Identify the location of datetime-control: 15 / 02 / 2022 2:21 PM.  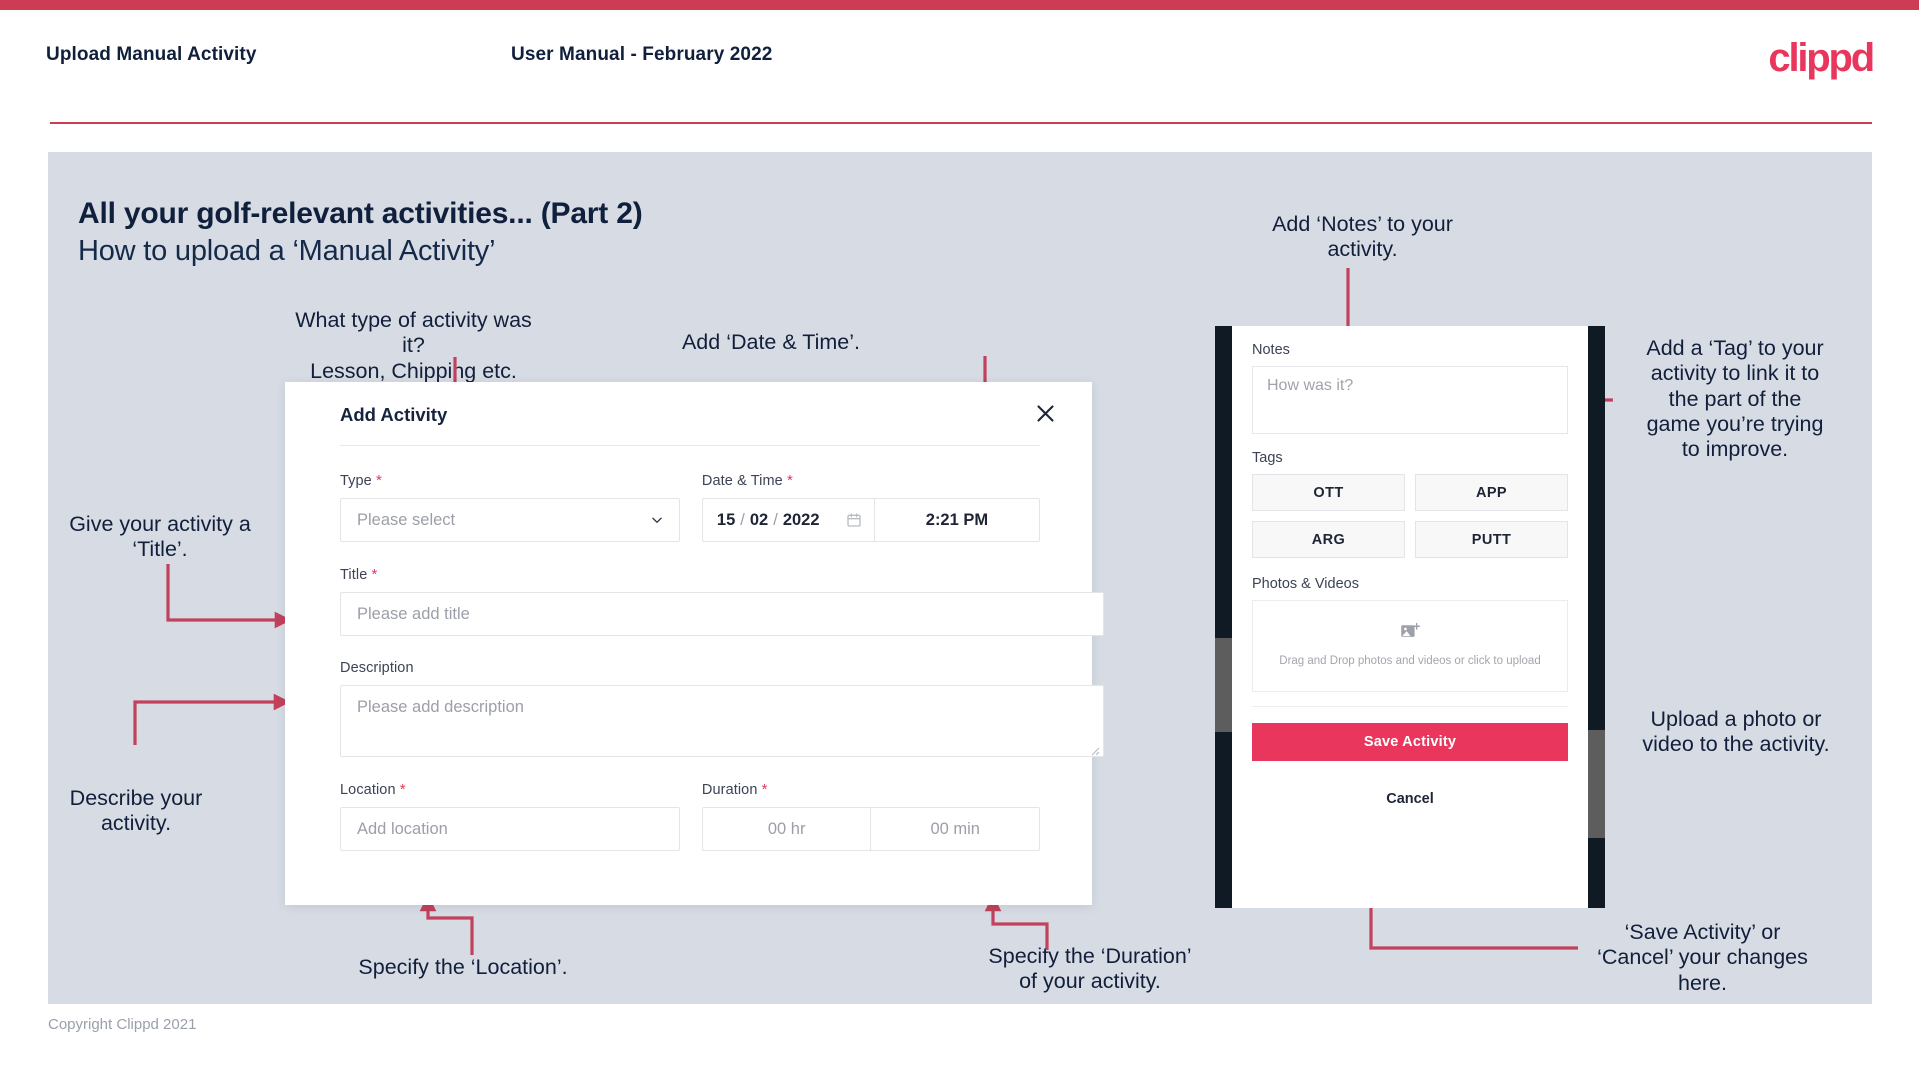
(870, 520).